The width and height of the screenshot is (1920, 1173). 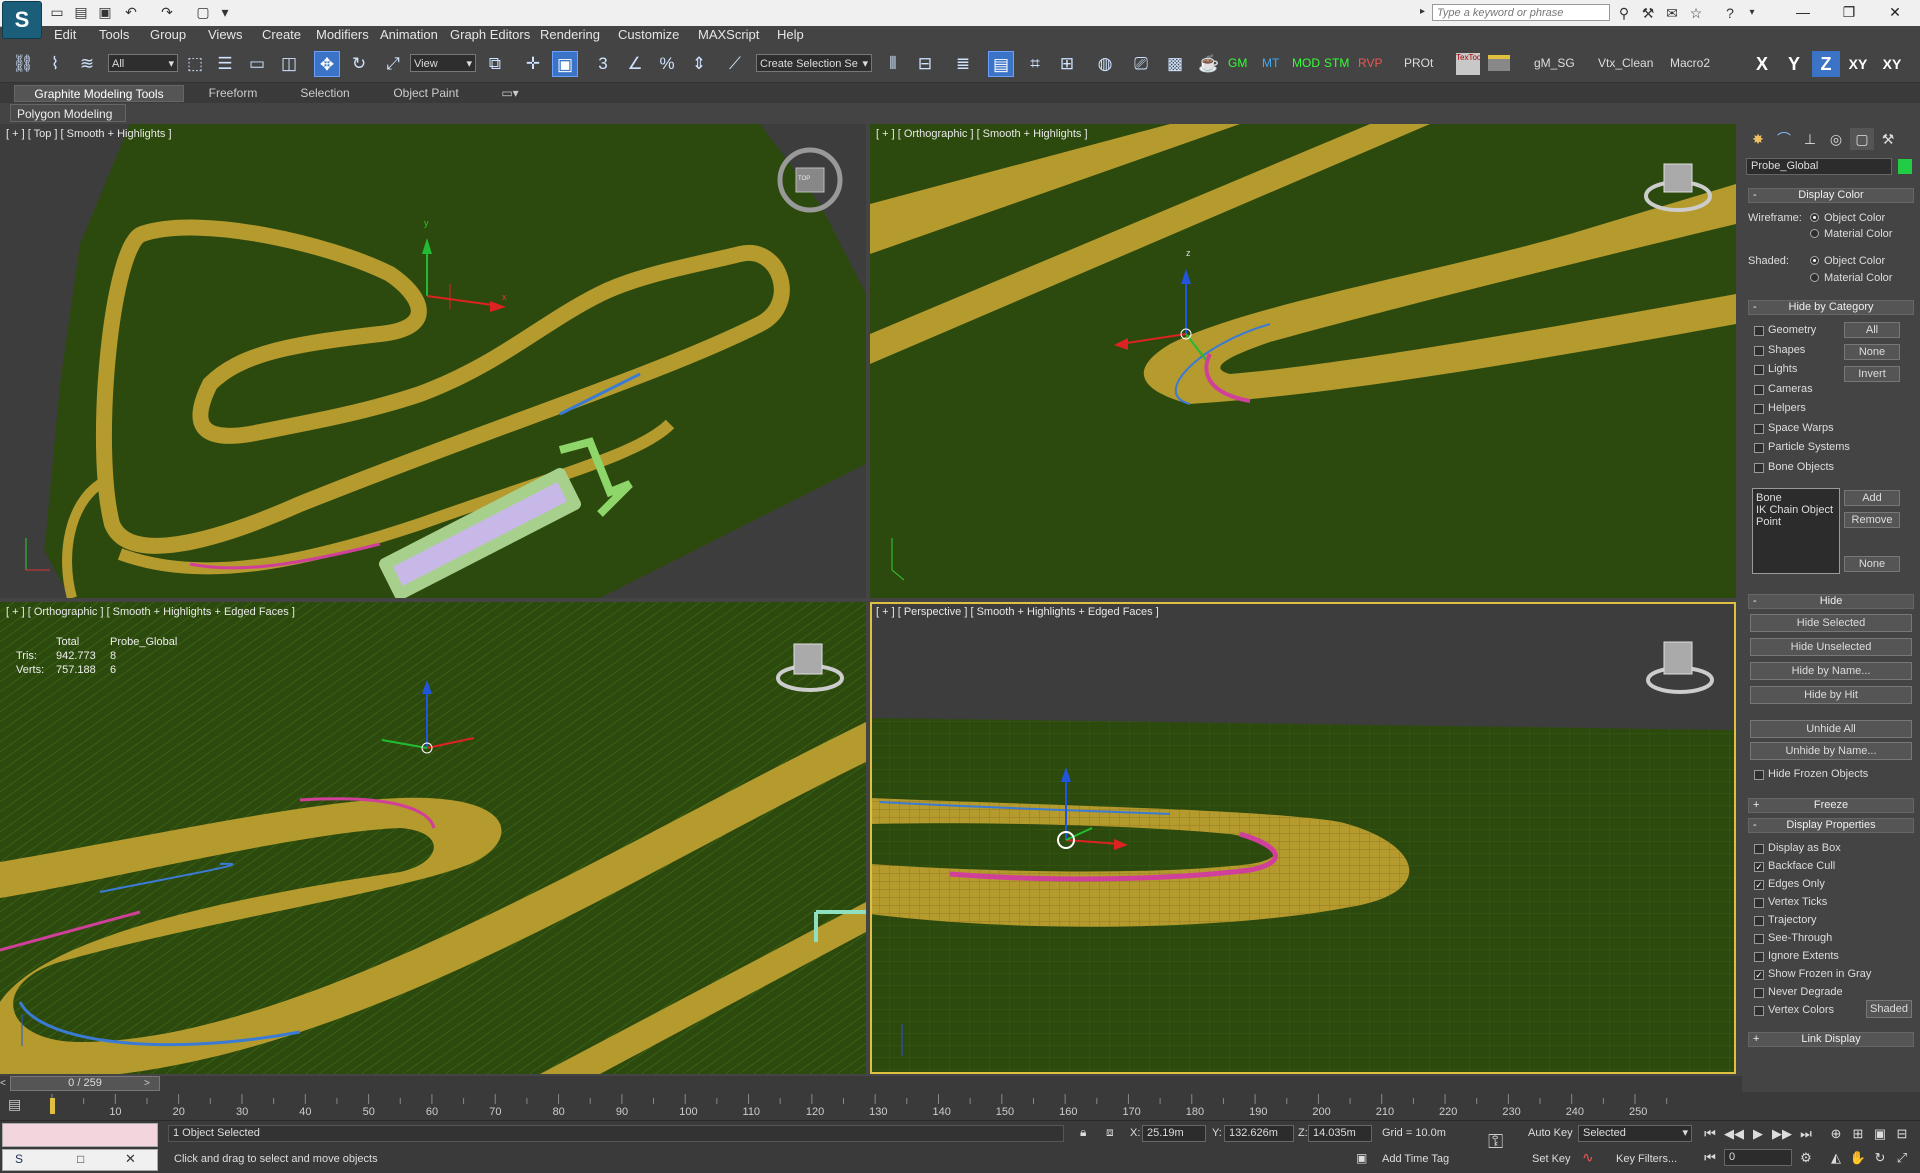 What do you see at coordinates (667, 64) in the screenshot?
I see `percent-snap-icon: %` at bounding box center [667, 64].